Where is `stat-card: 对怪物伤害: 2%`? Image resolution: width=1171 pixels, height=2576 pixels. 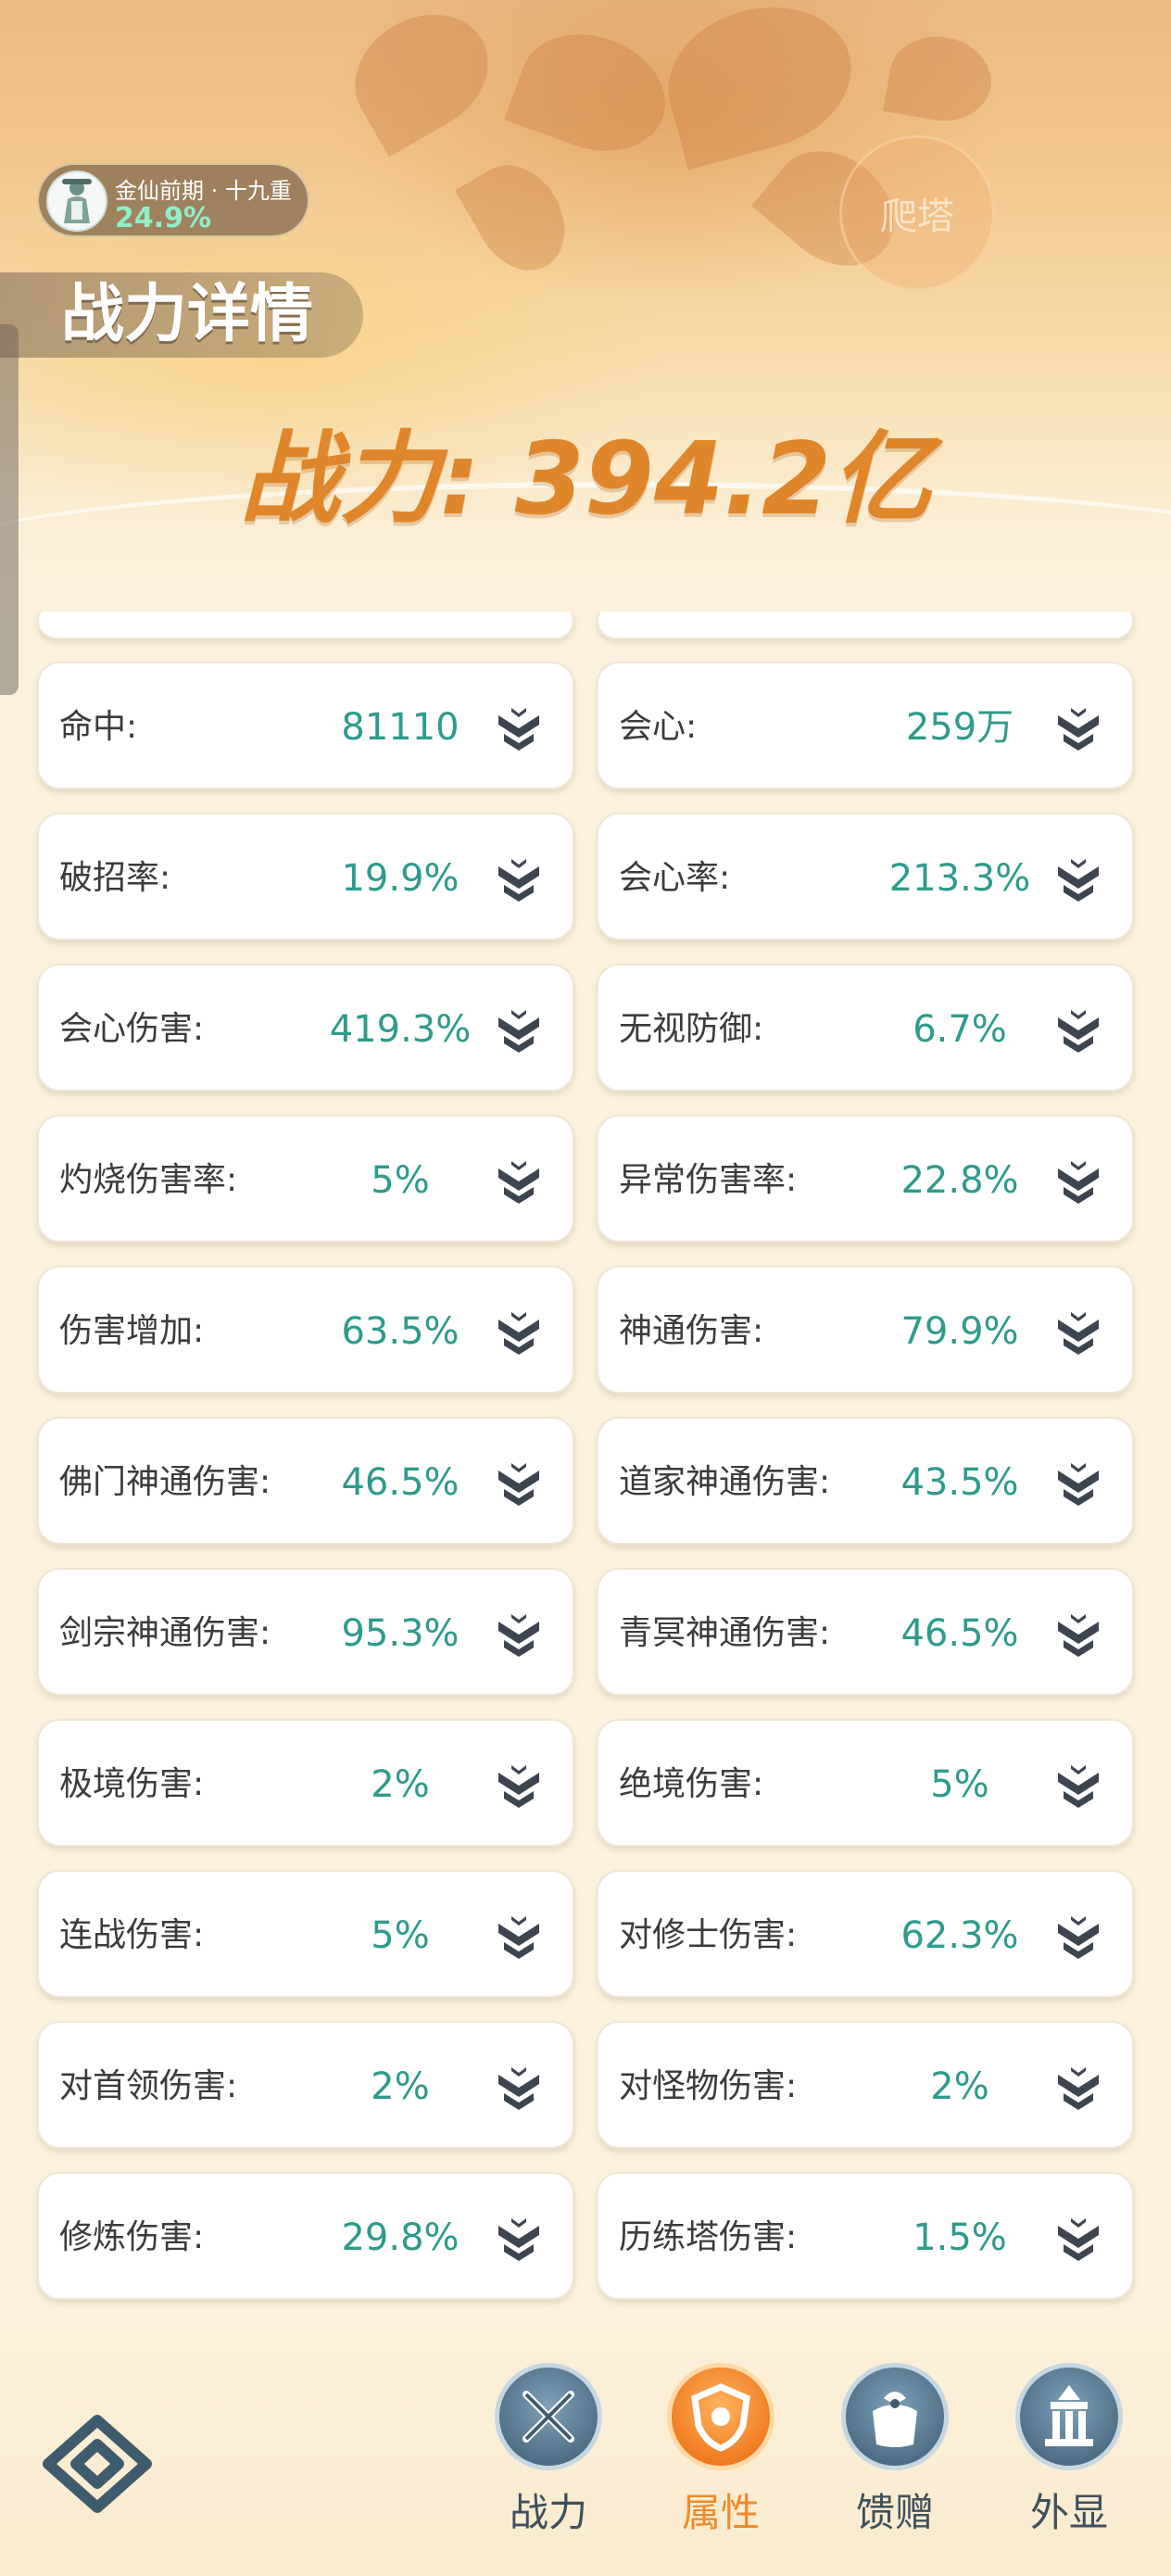
stat-card: 对怪物伤害: 2% is located at coordinates (866, 2085).